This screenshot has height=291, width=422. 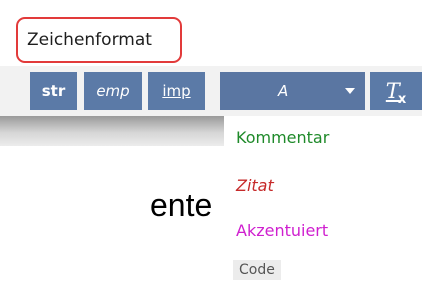 I want to click on important-button: imp, so click(x=176, y=91).